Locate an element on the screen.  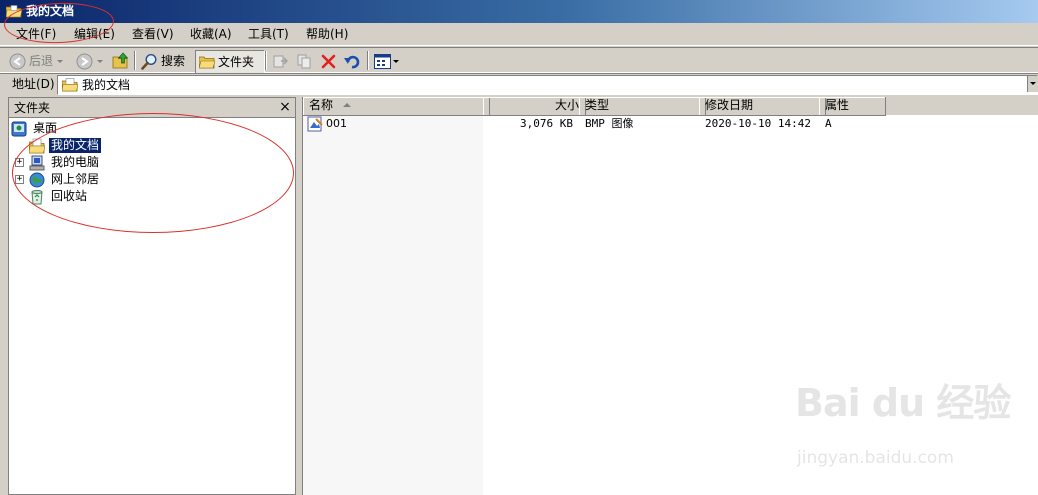
views-button is located at coordinates (386, 61).